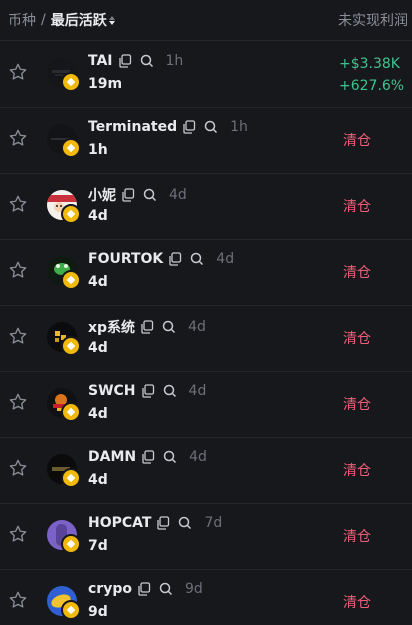 The image size is (412, 625). I want to click on token-name: xp系统, so click(111, 327).